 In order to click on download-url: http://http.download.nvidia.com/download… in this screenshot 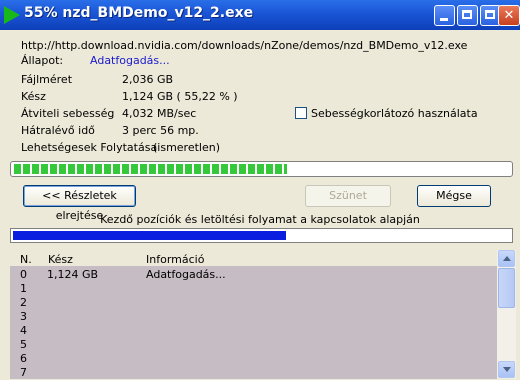, I will do `click(244, 45)`.